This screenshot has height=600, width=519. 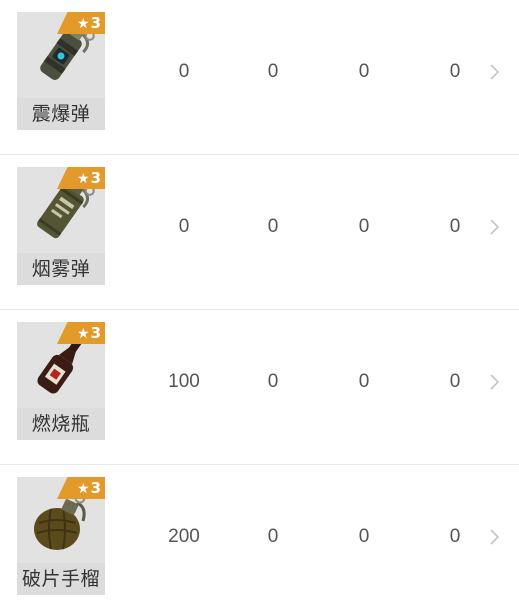 What do you see at coordinates (184, 381) in the screenshot?
I see `stat-value: 100` at bounding box center [184, 381].